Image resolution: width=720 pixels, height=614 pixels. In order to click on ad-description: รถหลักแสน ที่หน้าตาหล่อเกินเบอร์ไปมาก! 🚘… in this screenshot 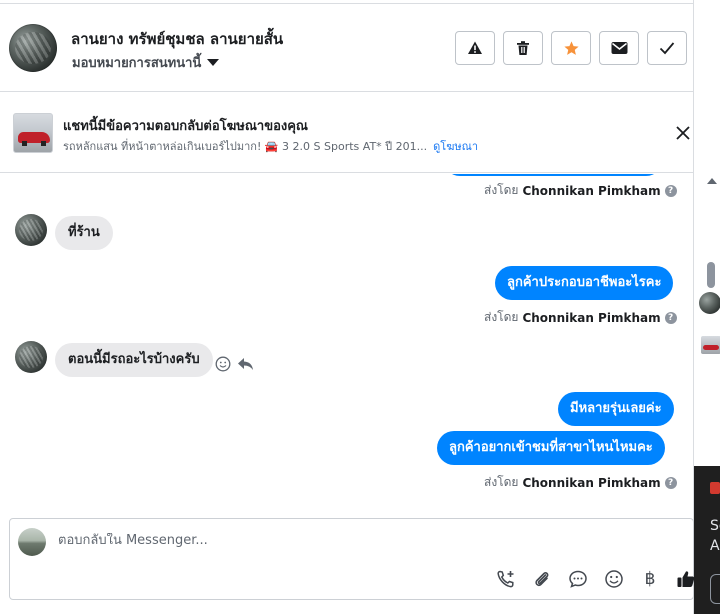, I will do `click(245, 146)`.